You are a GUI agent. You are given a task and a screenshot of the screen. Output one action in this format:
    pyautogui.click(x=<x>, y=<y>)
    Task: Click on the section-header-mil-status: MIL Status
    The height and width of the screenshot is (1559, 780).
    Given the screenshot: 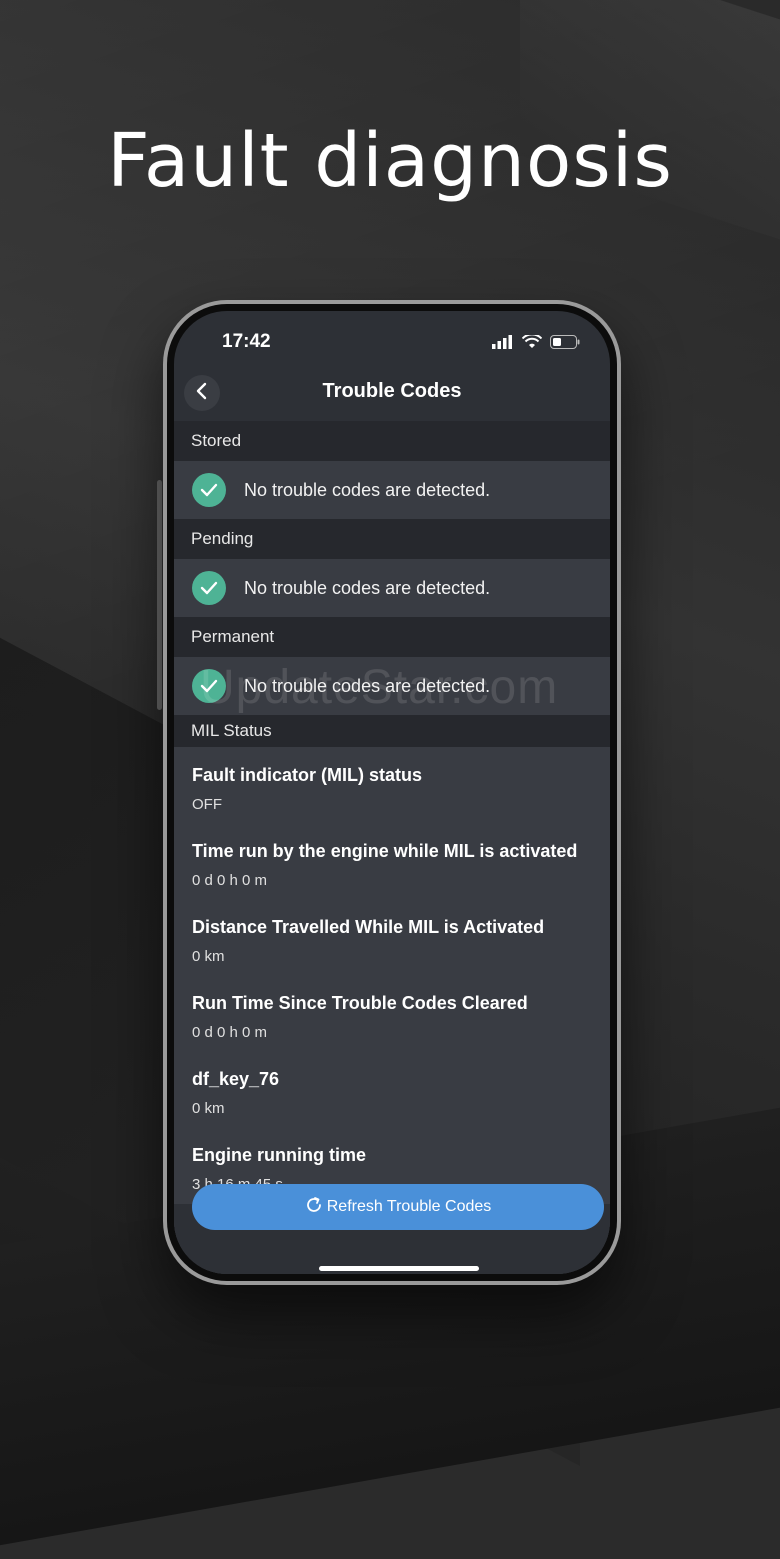 What is the action you would take?
    pyautogui.click(x=392, y=731)
    